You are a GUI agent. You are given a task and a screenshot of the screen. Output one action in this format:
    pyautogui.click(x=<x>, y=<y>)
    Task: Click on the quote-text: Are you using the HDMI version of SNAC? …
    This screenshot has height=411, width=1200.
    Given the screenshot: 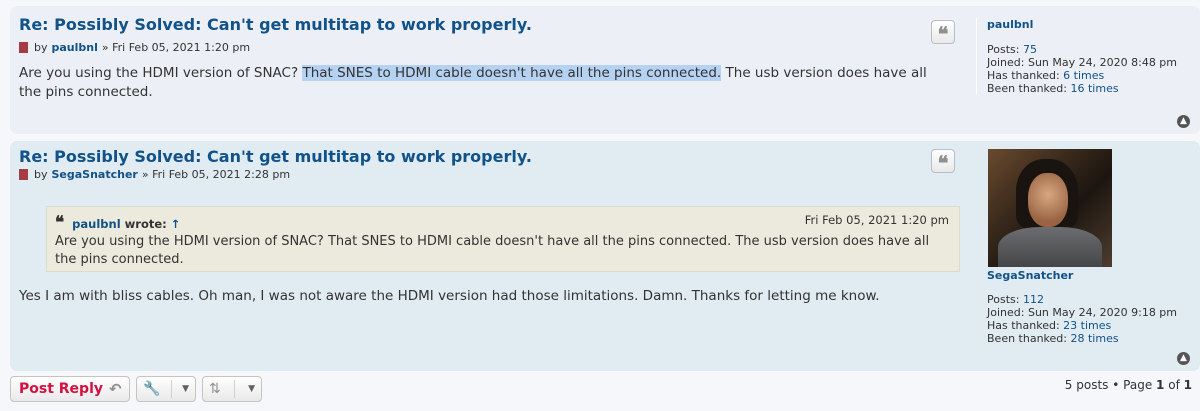 What is the action you would take?
    pyautogui.click(x=492, y=250)
    